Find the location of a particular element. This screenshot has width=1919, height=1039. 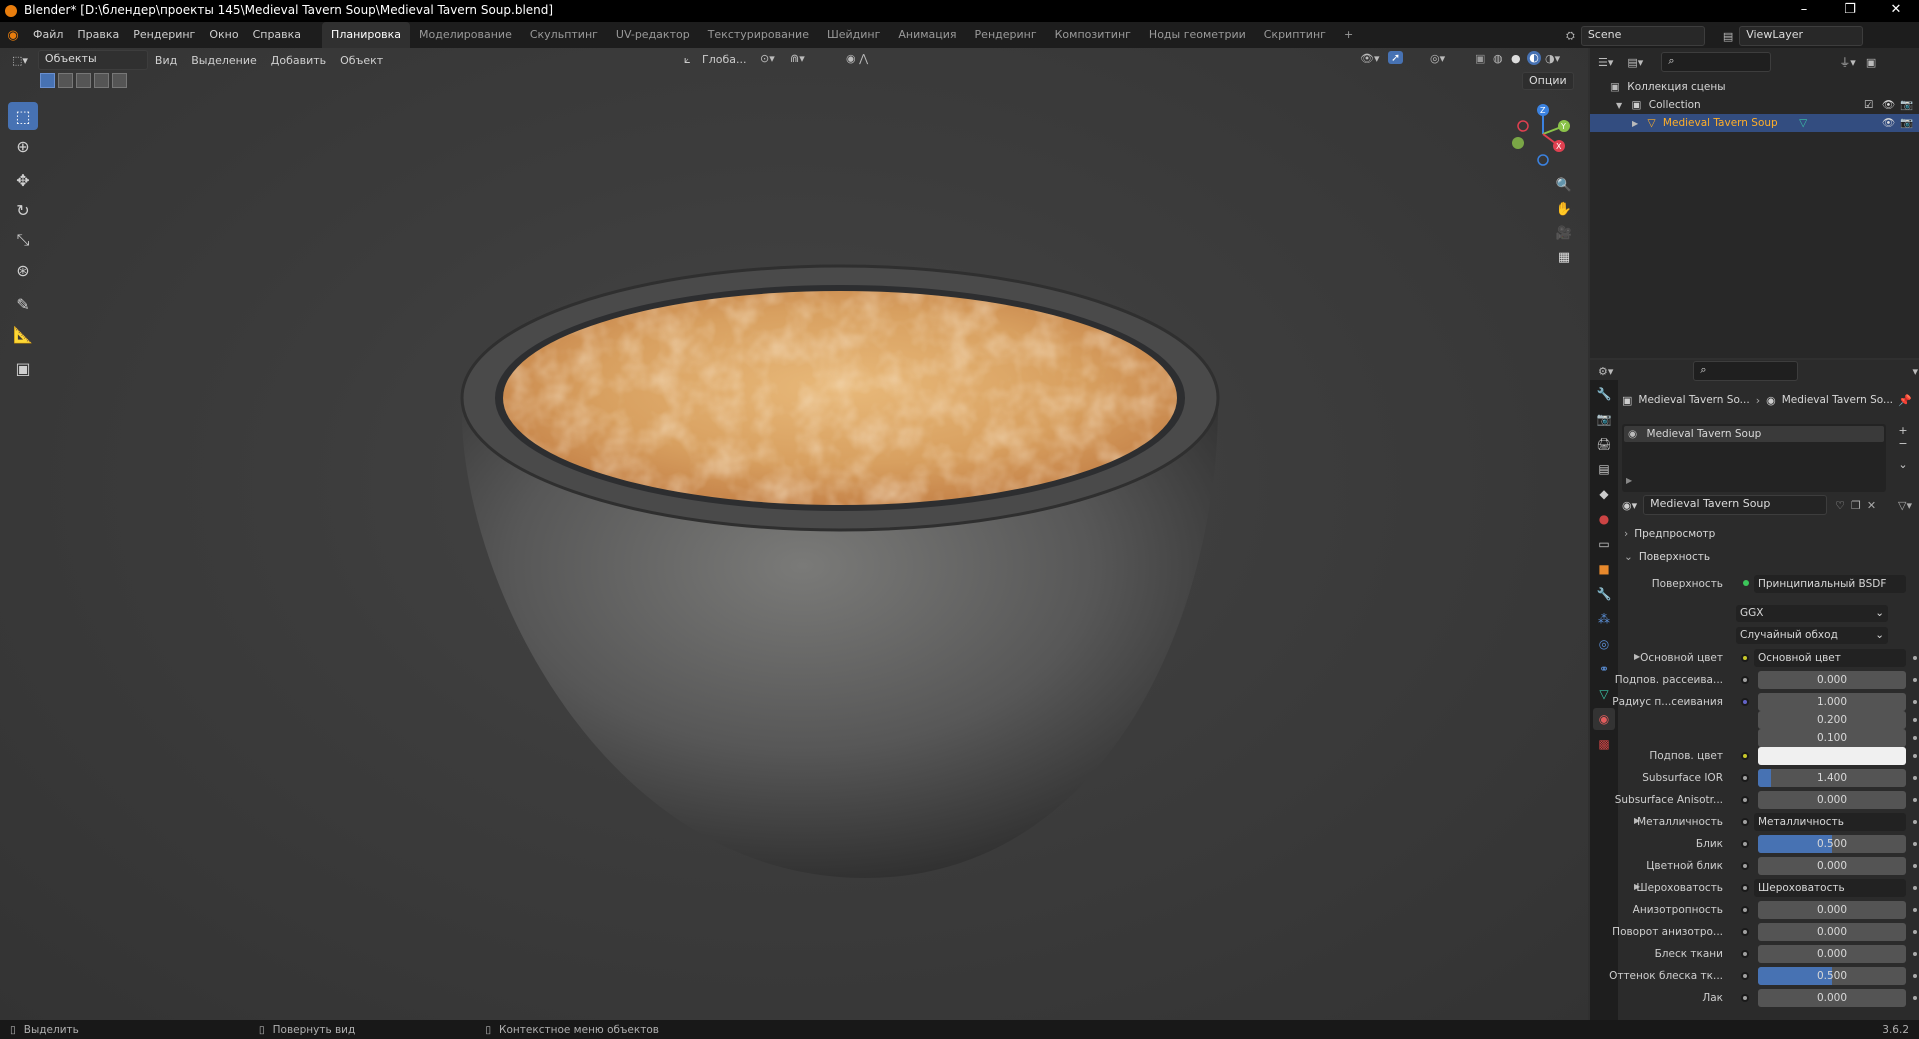

expand-arrow-icon: ▶ is located at coordinates (1629, 480).